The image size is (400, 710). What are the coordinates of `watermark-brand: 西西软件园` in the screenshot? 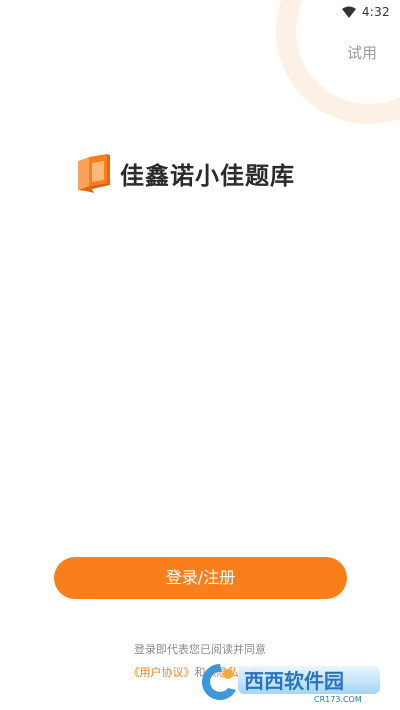 It's located at (294, 681).